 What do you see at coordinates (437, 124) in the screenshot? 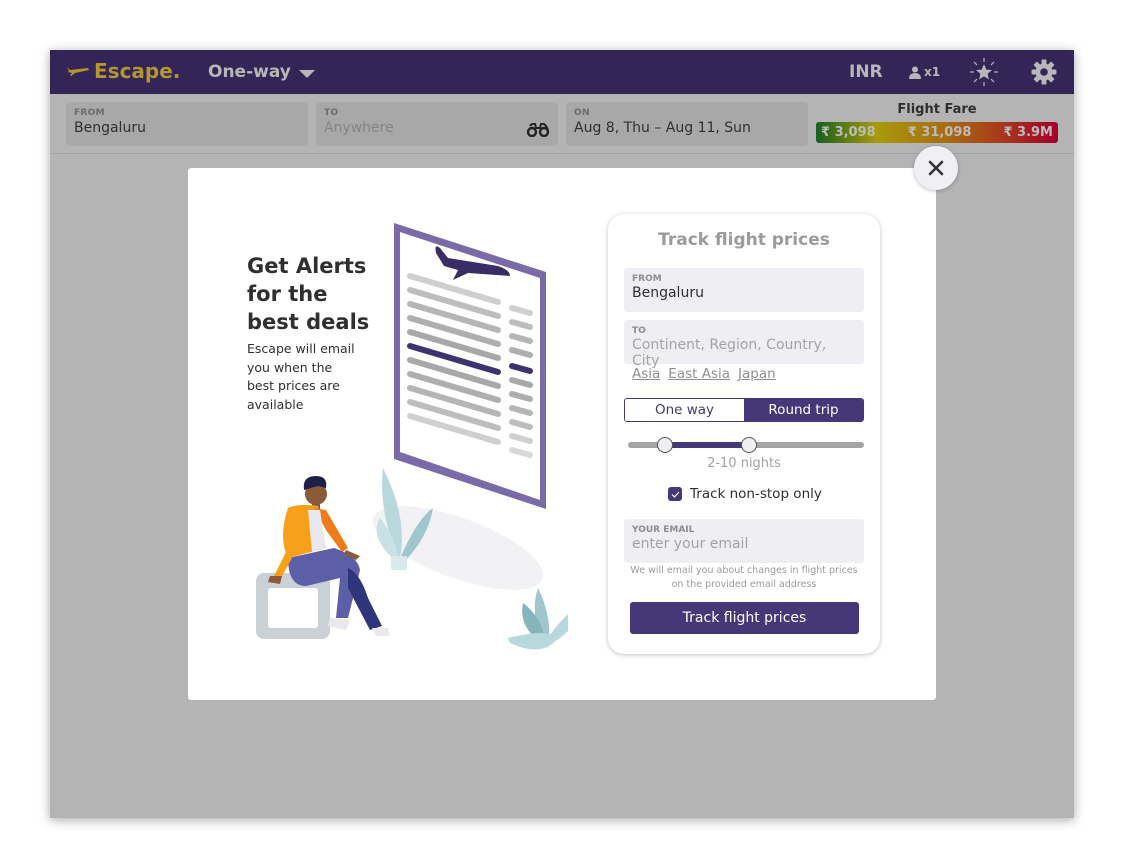
I see `to-field: TO Anywhere` at bounding box center [437, 124].